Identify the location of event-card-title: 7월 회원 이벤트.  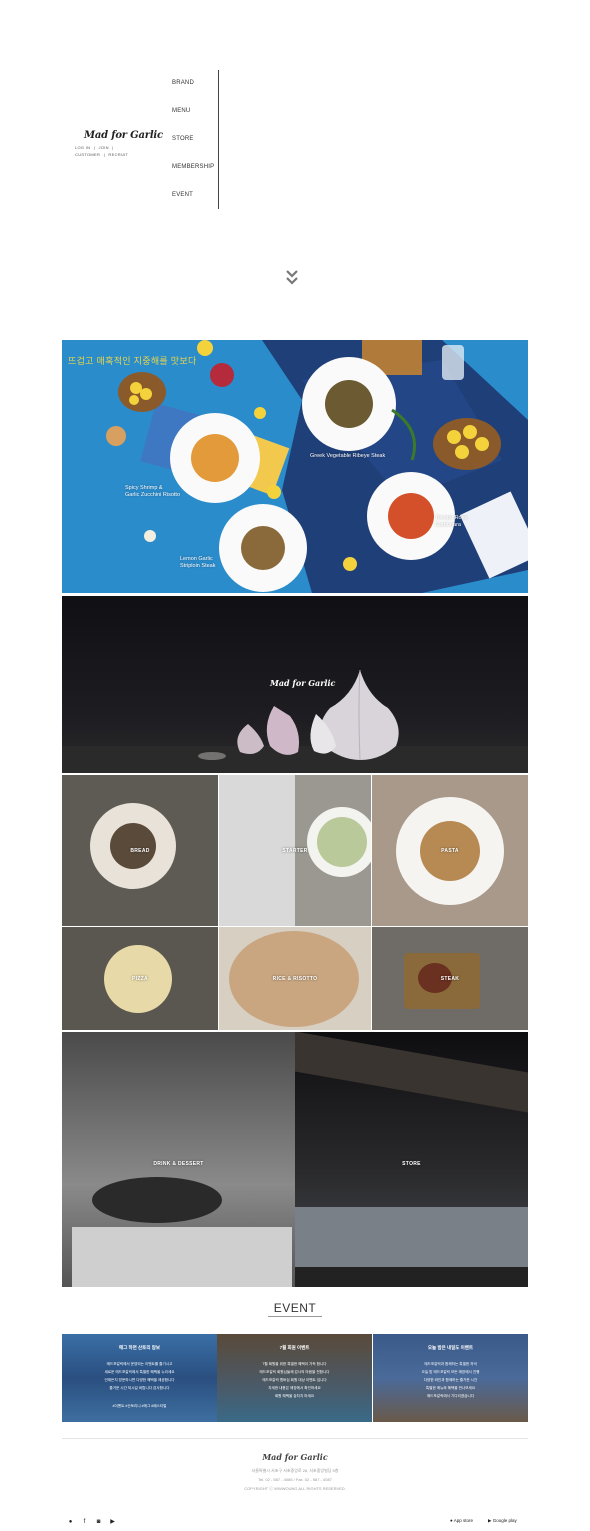
(294, 1347).